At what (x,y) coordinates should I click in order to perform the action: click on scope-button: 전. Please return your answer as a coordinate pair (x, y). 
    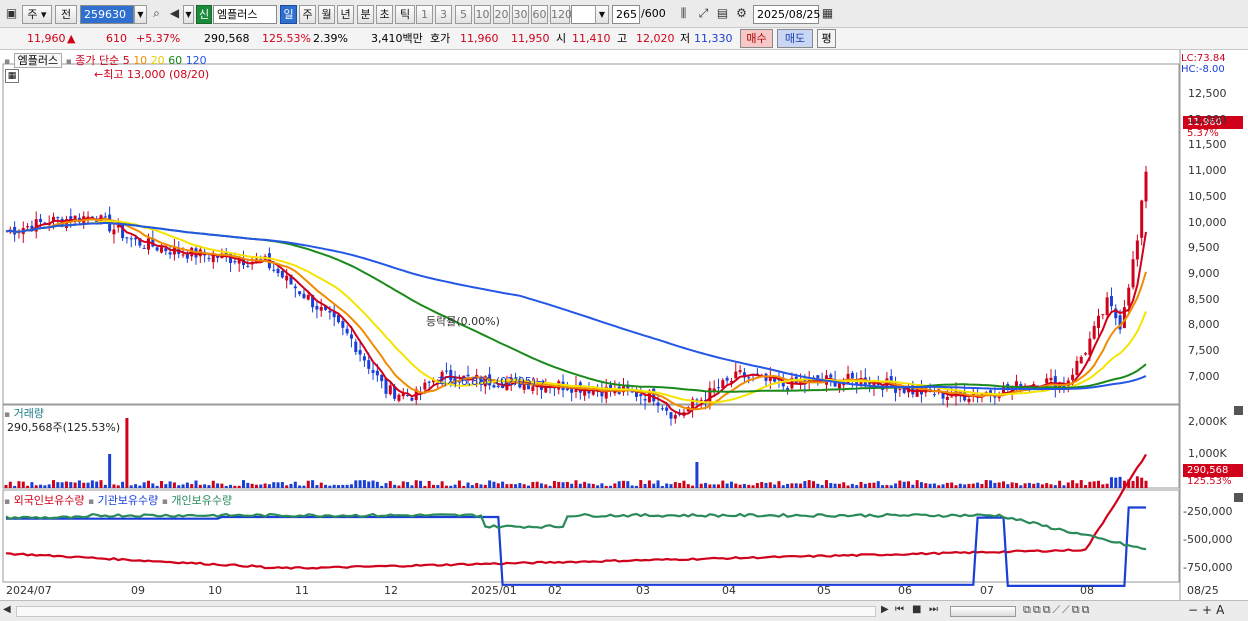
    Looking at the image, I should click on (66, 14).